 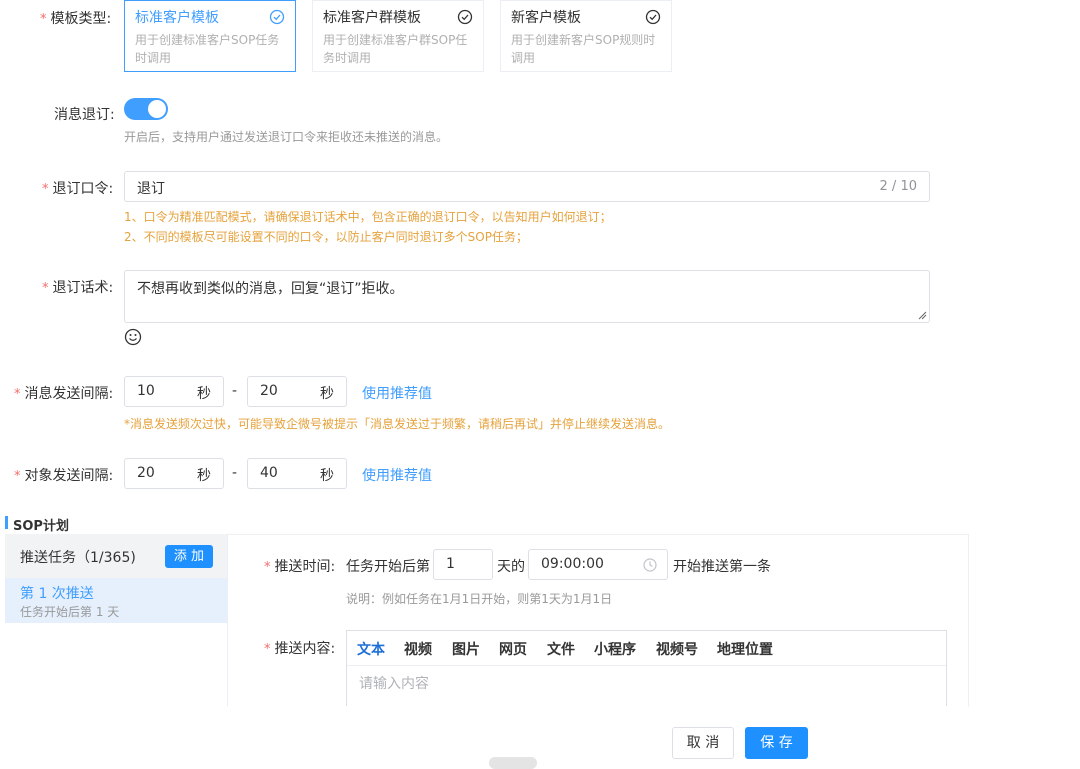 I want to click on script-label: * 退订话术:, so click(x=78, y=288).